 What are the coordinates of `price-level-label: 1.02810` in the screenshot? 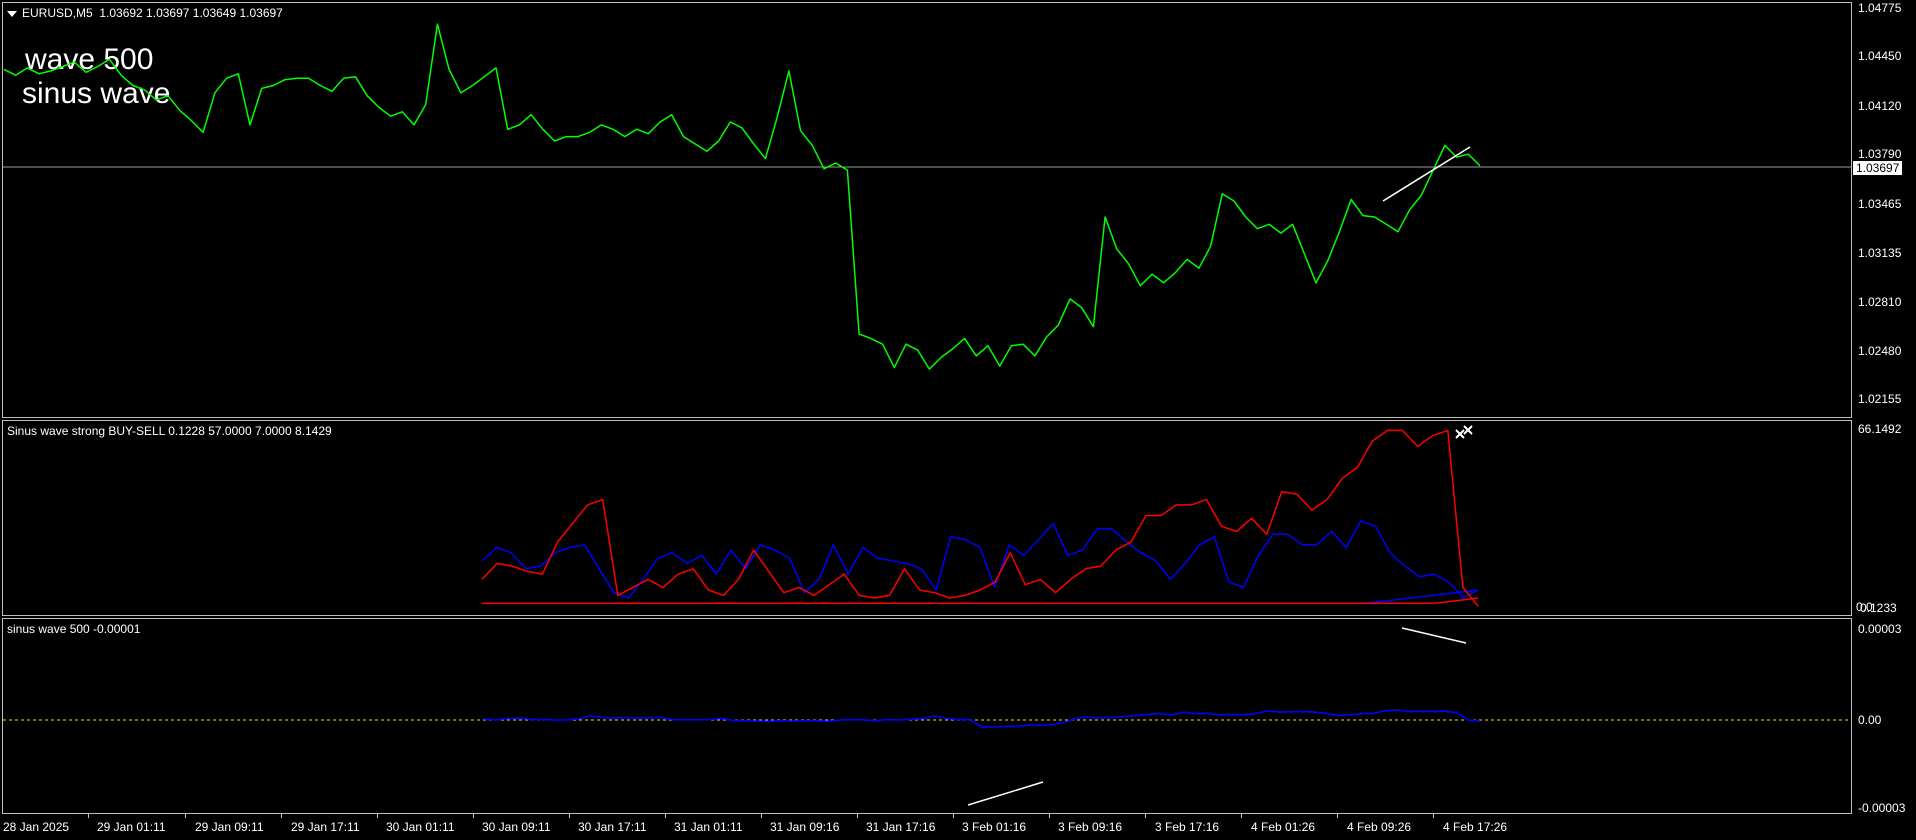 It's located at (1880, 302).